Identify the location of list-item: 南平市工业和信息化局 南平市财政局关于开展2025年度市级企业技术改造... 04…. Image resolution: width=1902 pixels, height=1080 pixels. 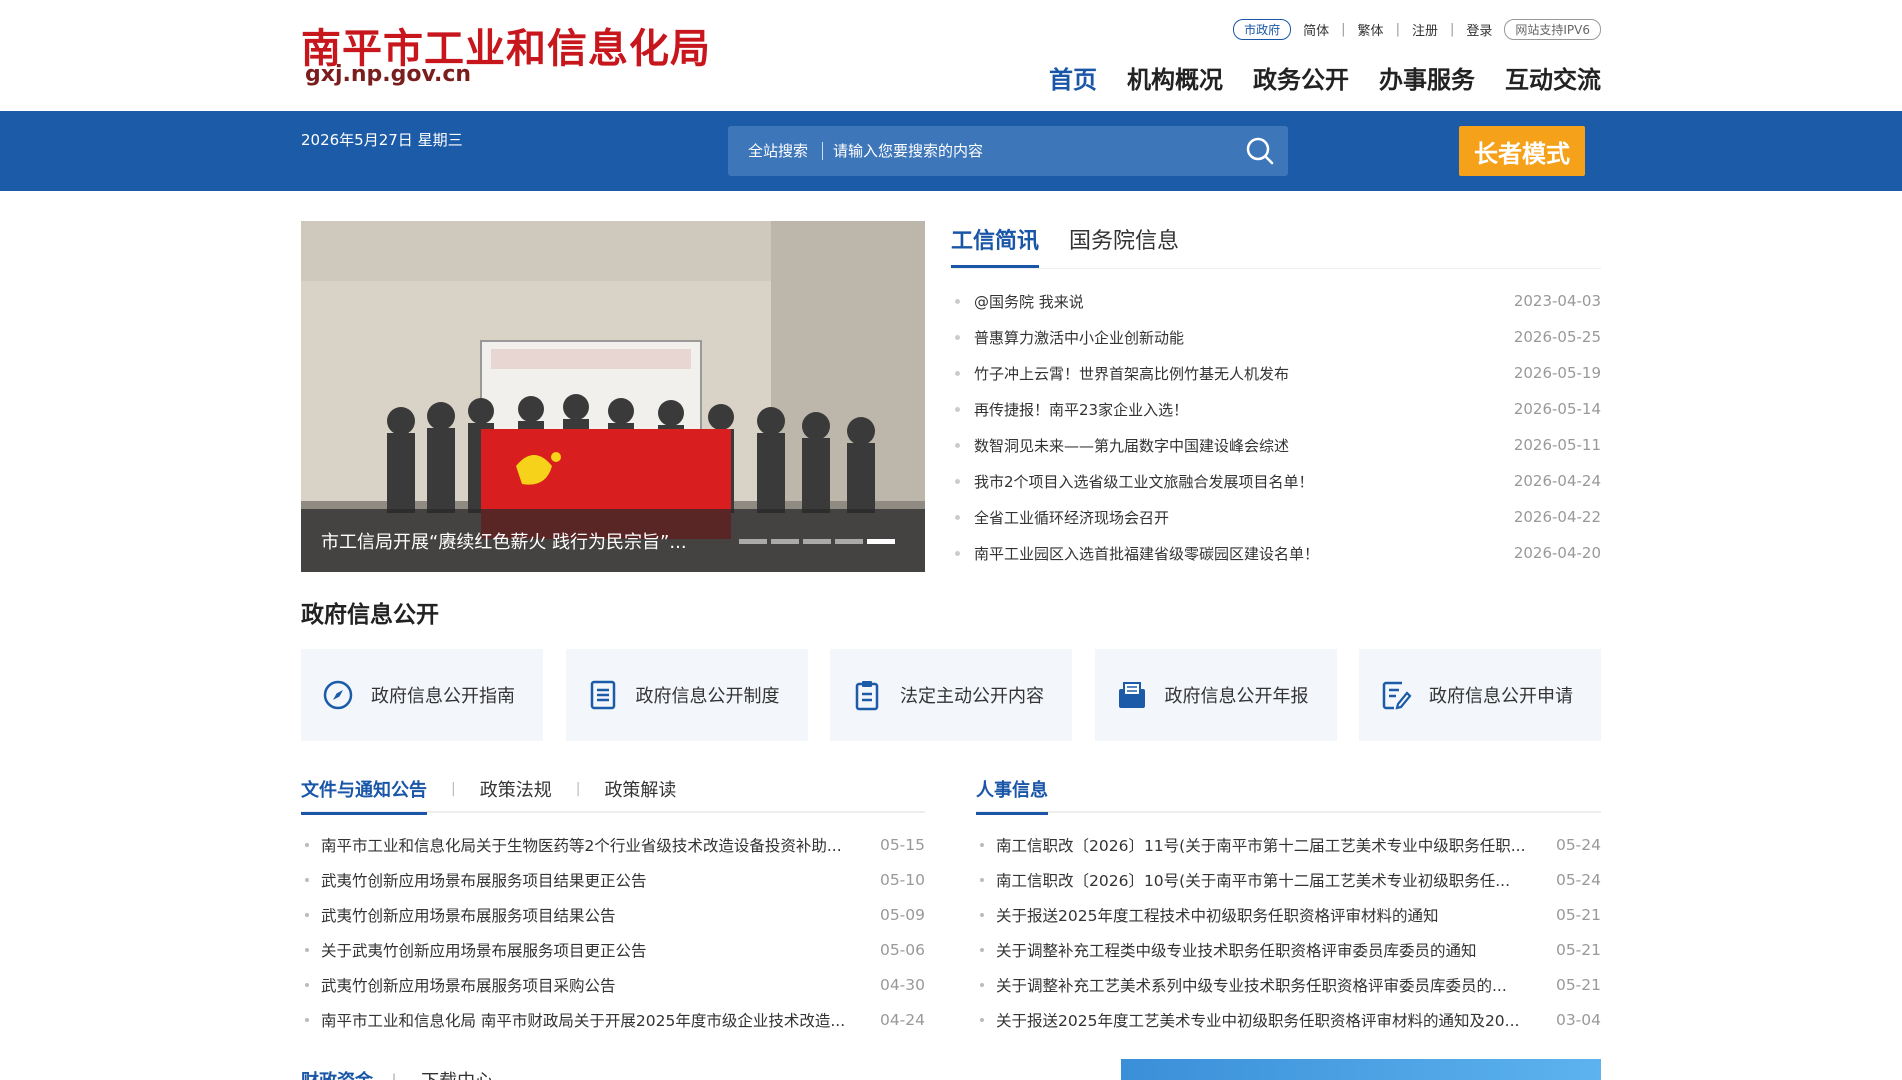
(613, 1019).